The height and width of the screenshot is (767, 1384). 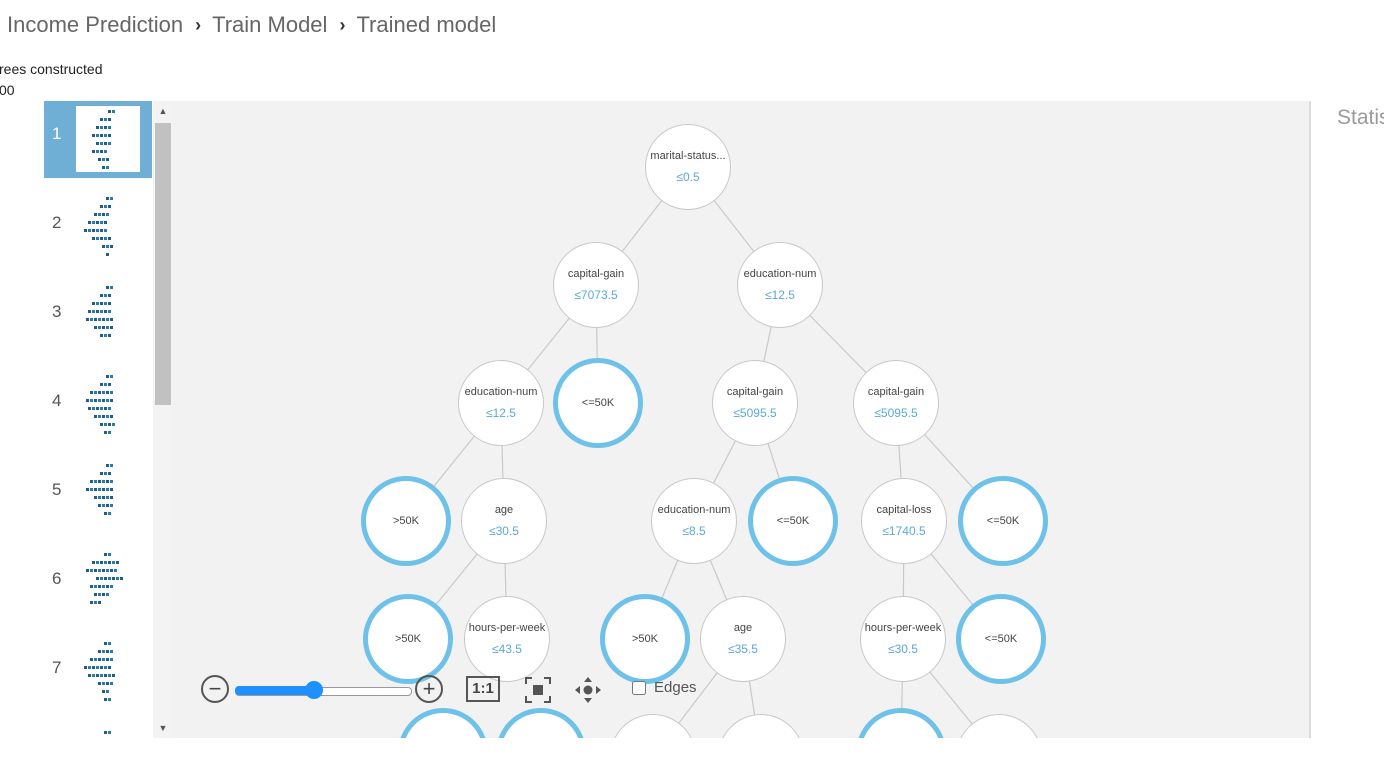 I want to click on tree-thumbnail: 3, so click(x=98, y=317).